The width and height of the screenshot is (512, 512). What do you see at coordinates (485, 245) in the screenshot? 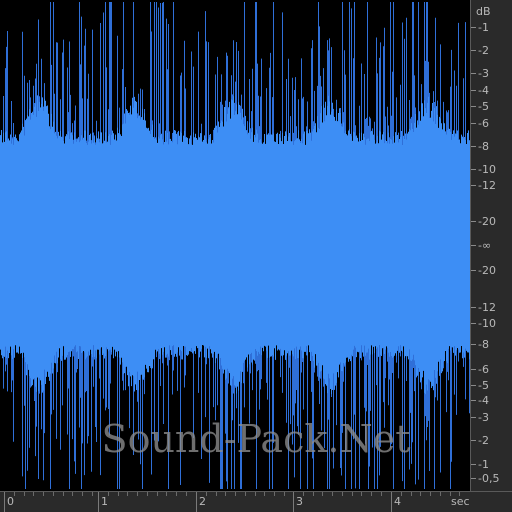
I see `db-tick-label: -∞` at bounding box center [485, 245].